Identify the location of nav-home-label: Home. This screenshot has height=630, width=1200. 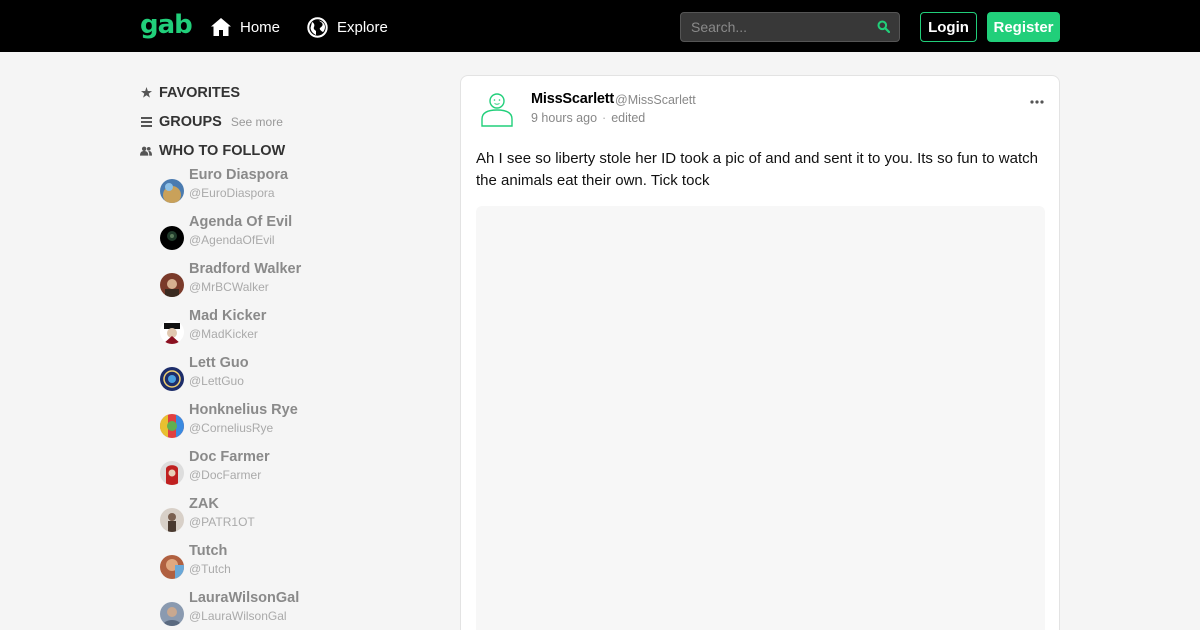
(260, 27).